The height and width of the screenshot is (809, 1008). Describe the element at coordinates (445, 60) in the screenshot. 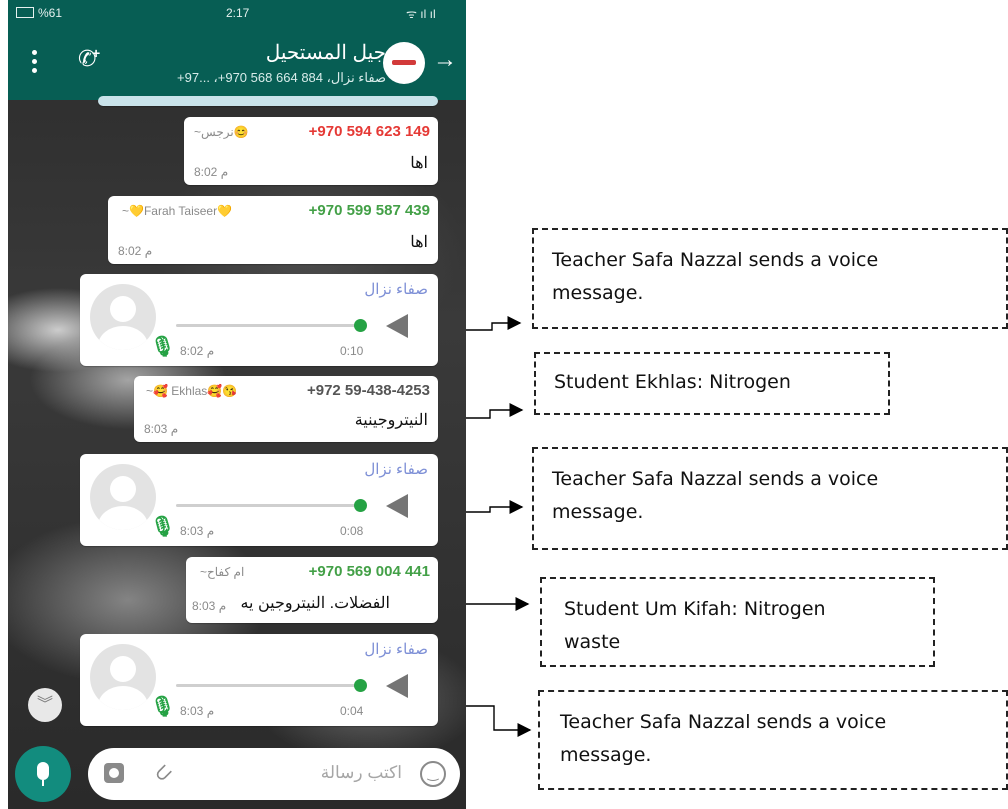

I see `back-arrow-icon: →` at that location.